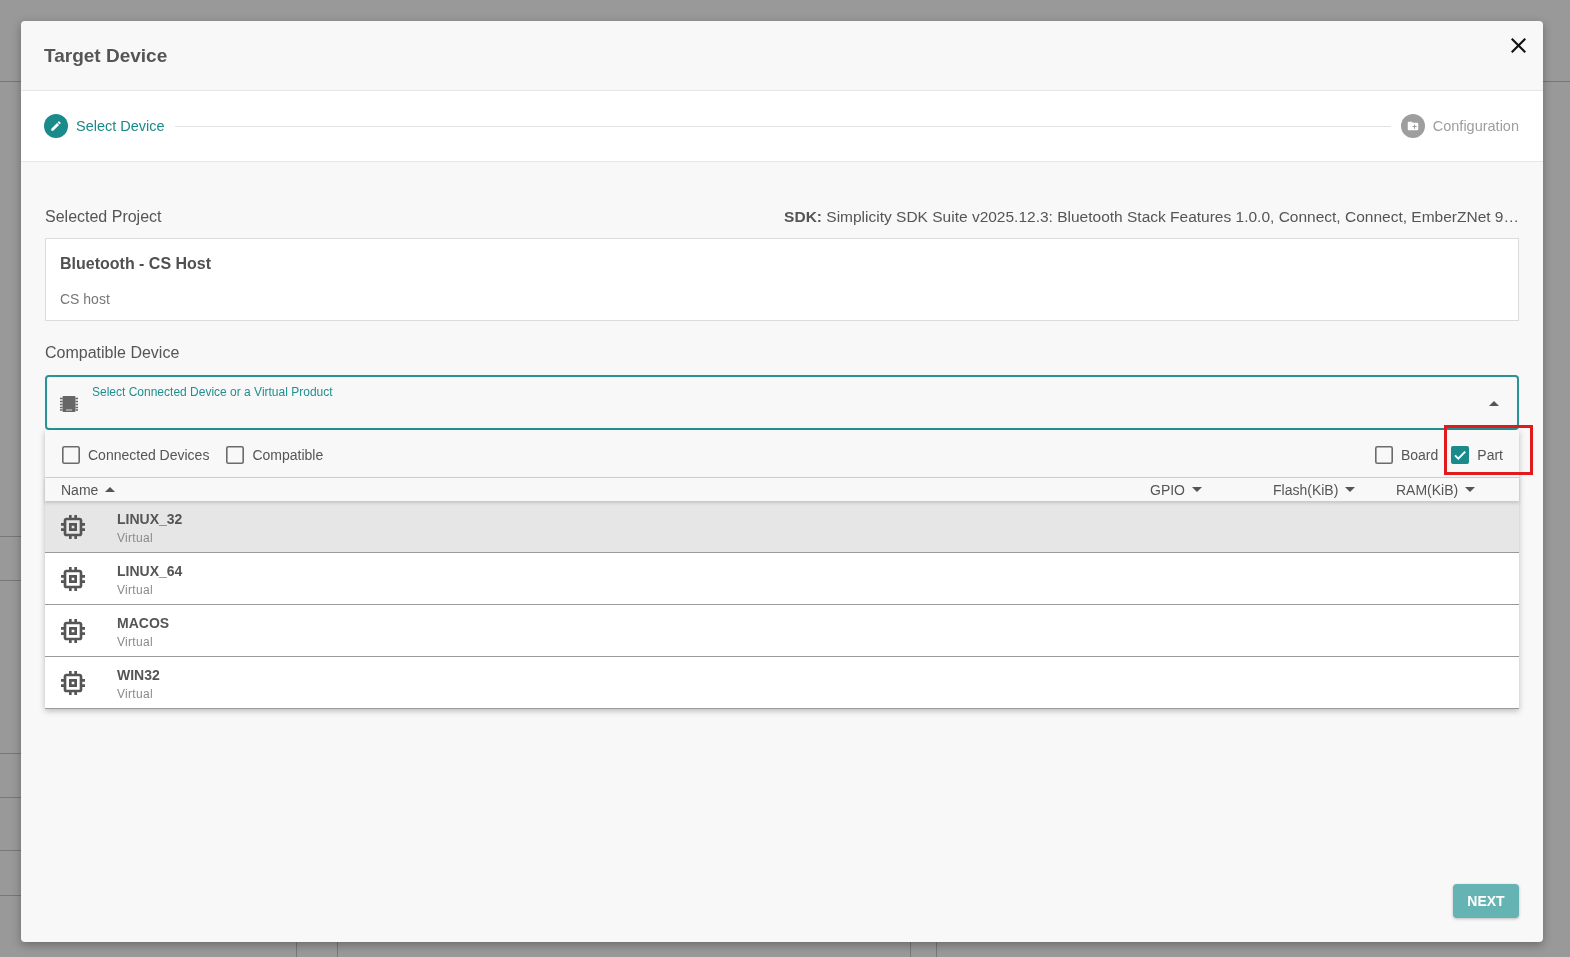 Image resolution: width=1570 pixels, height=957 pixels. I want to click on folder-plus-icon, so click(1412, 126).